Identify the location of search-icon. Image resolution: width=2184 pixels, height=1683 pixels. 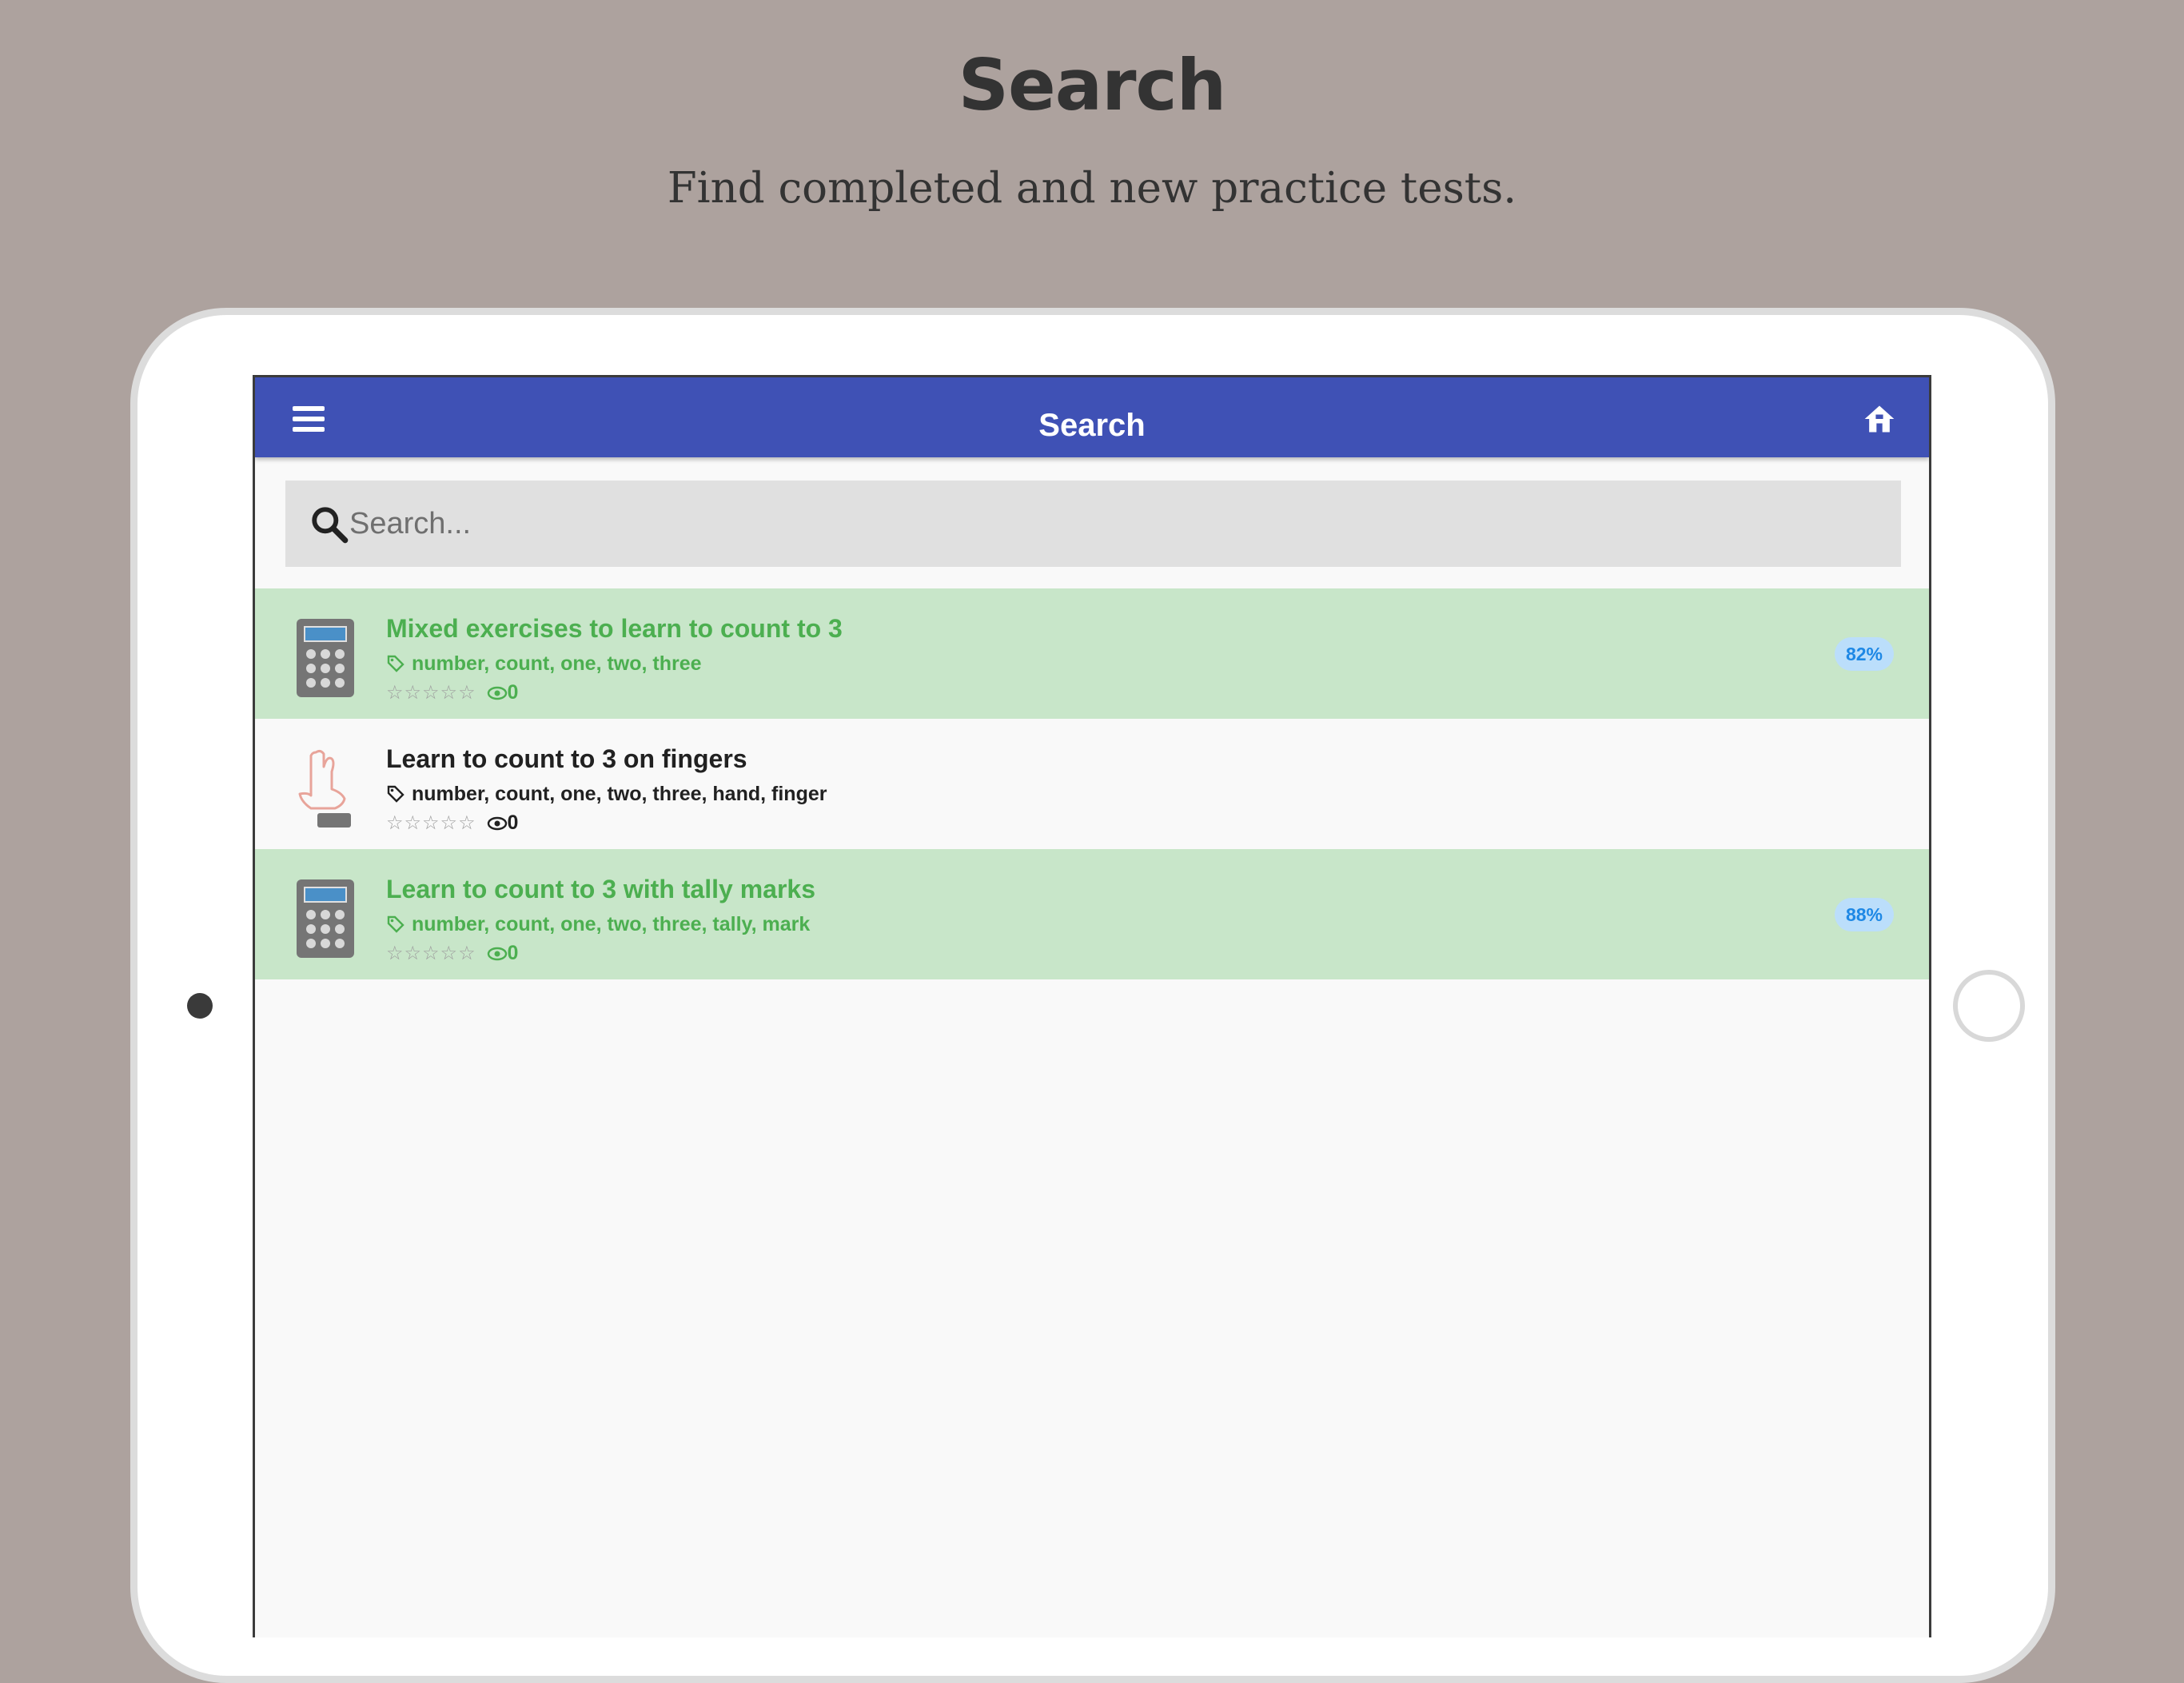
(330, 525).